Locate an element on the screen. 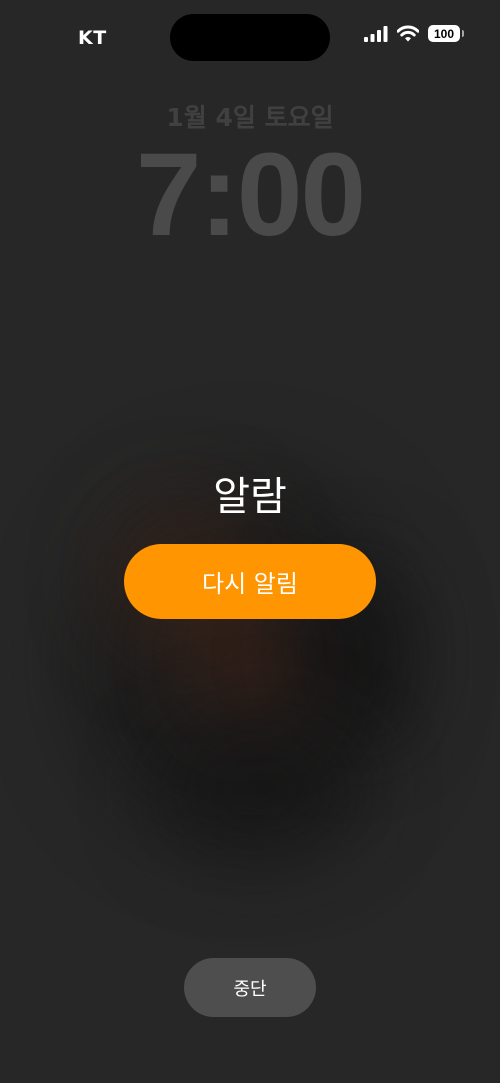 Image resolution: width=500 pixels, height=1083 pixels. carrier-name: KT is located at coordinates (92, 38).